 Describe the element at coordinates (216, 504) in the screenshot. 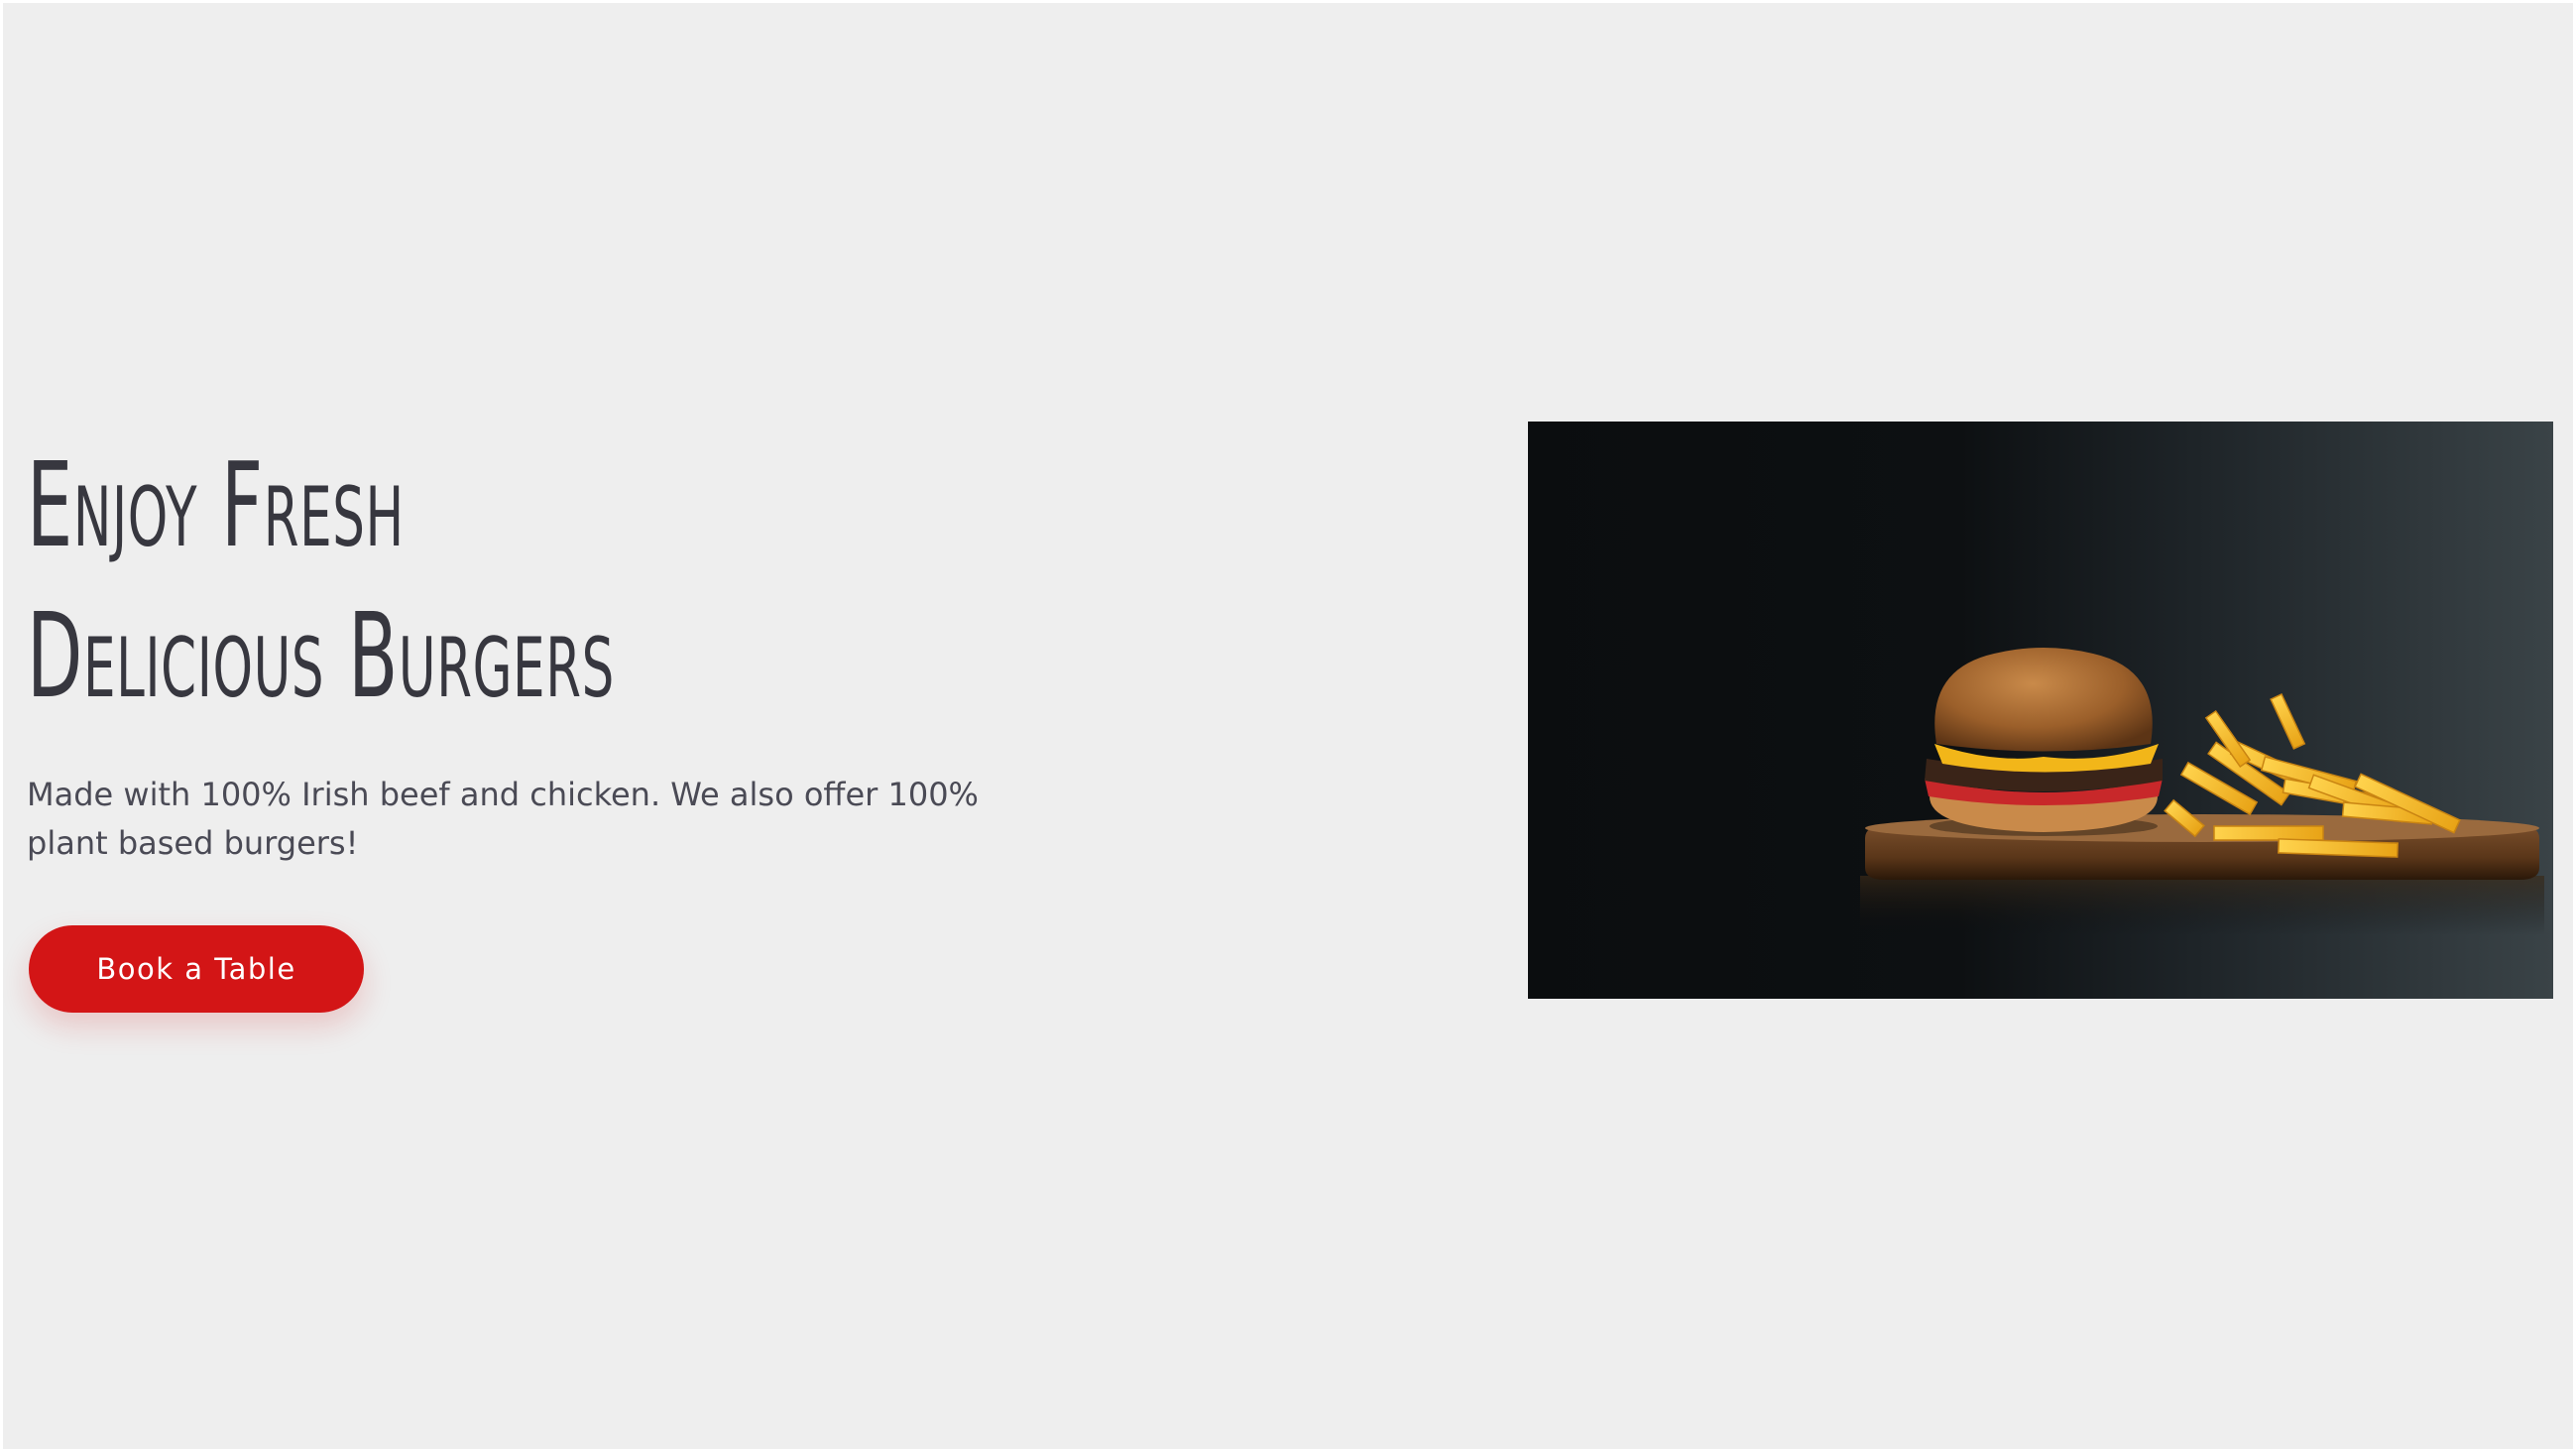

I see `hero-title-line-1: Enjoy Fresh` at that location.